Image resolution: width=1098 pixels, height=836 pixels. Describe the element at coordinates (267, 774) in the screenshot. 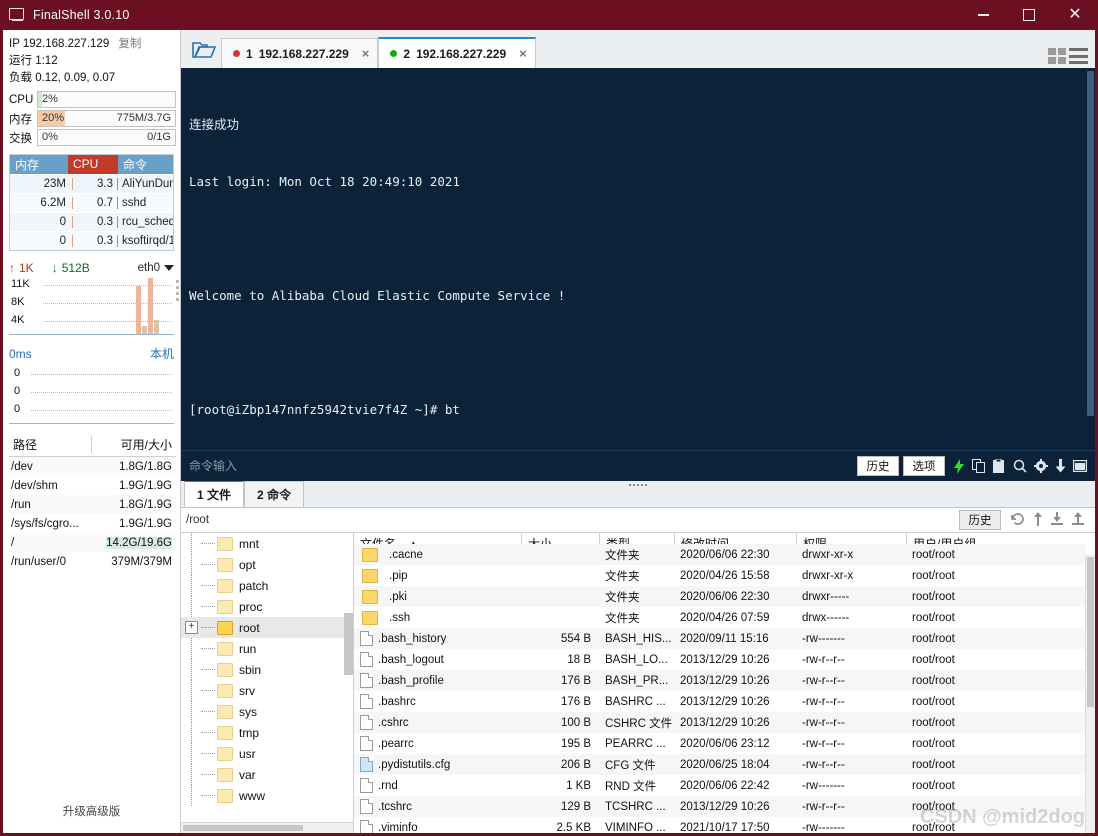

I see `tree-node: var` at that location.